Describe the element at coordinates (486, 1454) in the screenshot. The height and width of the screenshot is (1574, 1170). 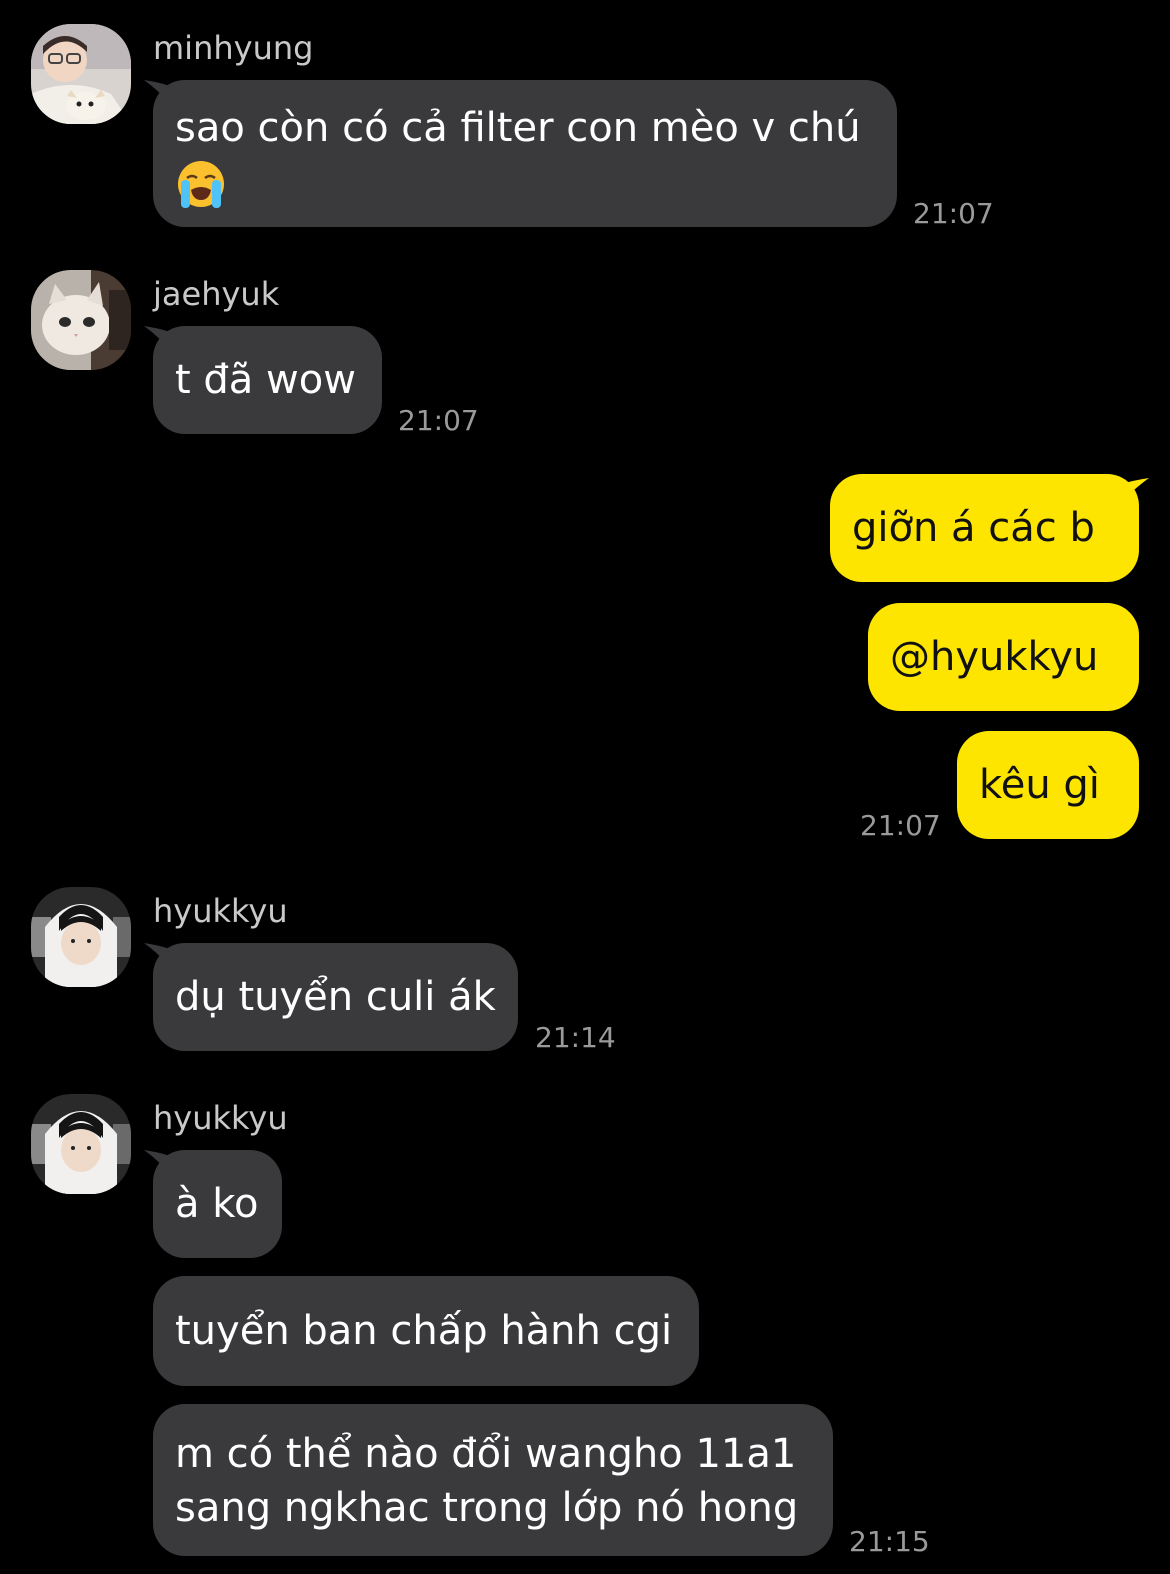
I see `message-text: m có thể nào đổi wangho 11a1` at that location.